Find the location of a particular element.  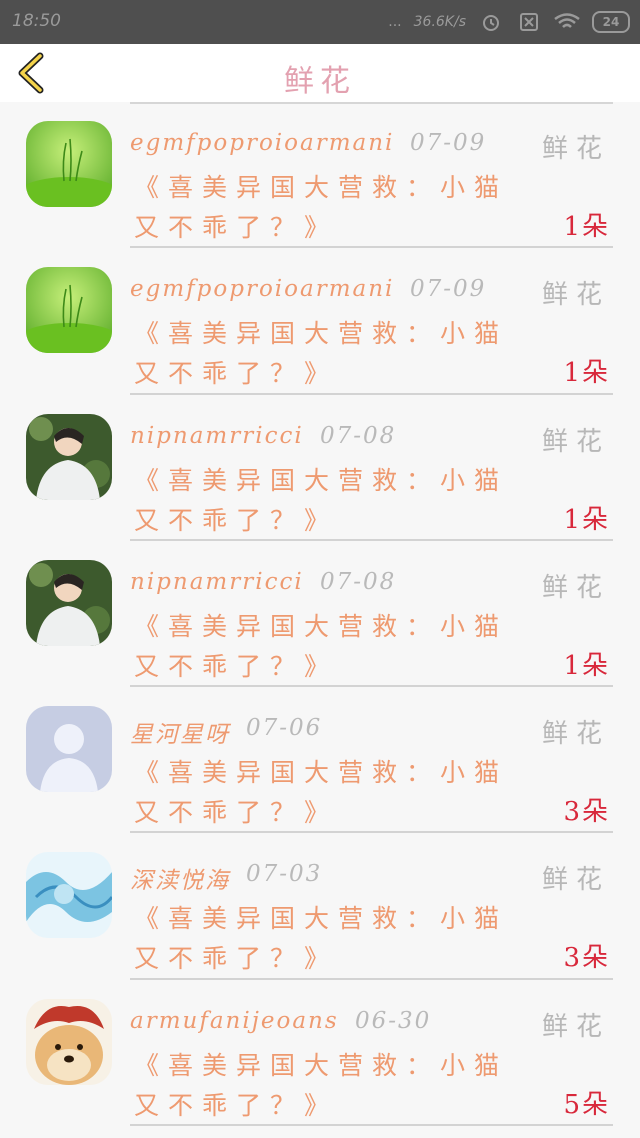

gift-record-row: 星河星呀 07-06 鲜花 《喜美异国大营救：小猫又不乖了？》 3朵 is located at coordinates (320, 760).